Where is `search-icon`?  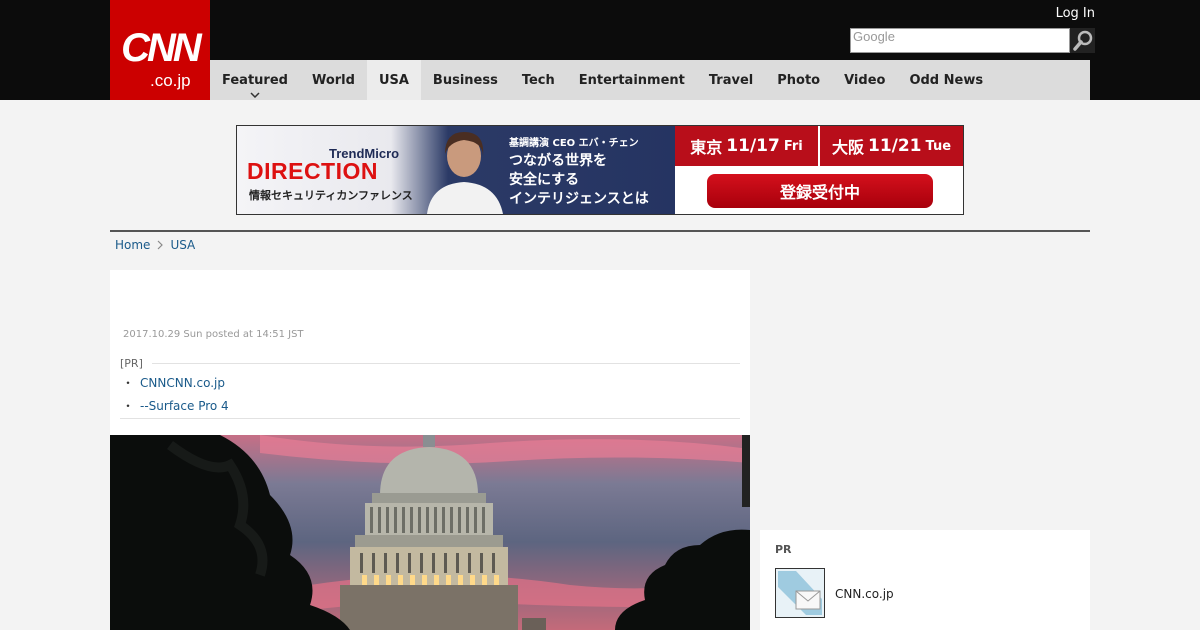
search-icon is located at coordinates (1082, 40).